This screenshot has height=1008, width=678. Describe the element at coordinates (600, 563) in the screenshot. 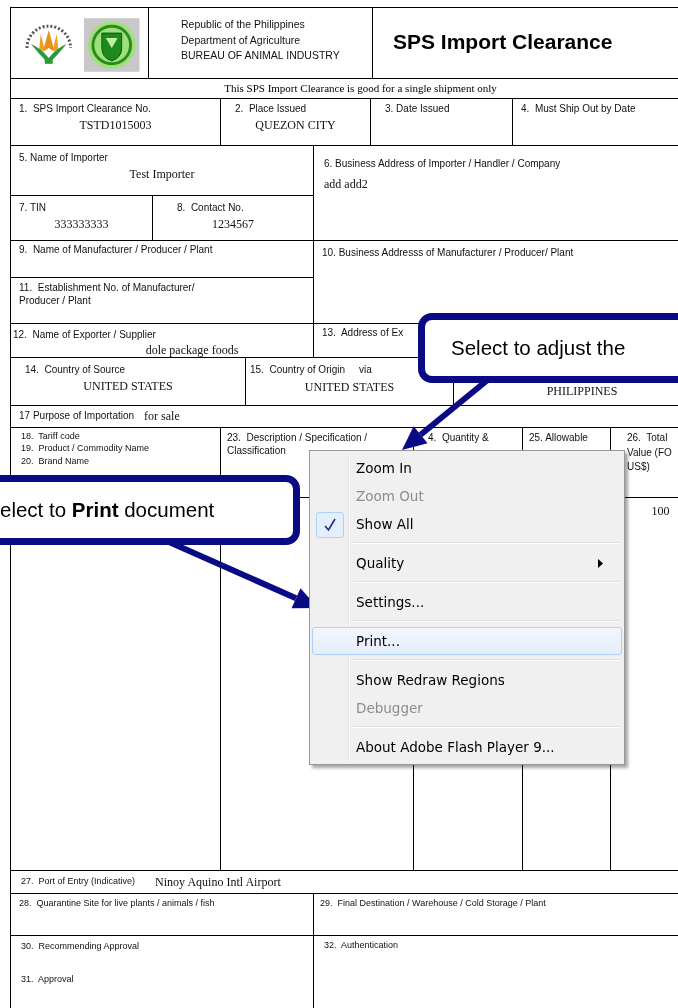

I see `submenu-arrow-icon` at that location.